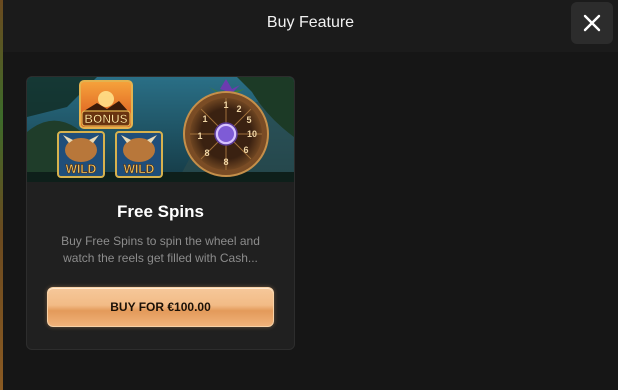  I want to click on svg-text: 2, so click(238, 109).